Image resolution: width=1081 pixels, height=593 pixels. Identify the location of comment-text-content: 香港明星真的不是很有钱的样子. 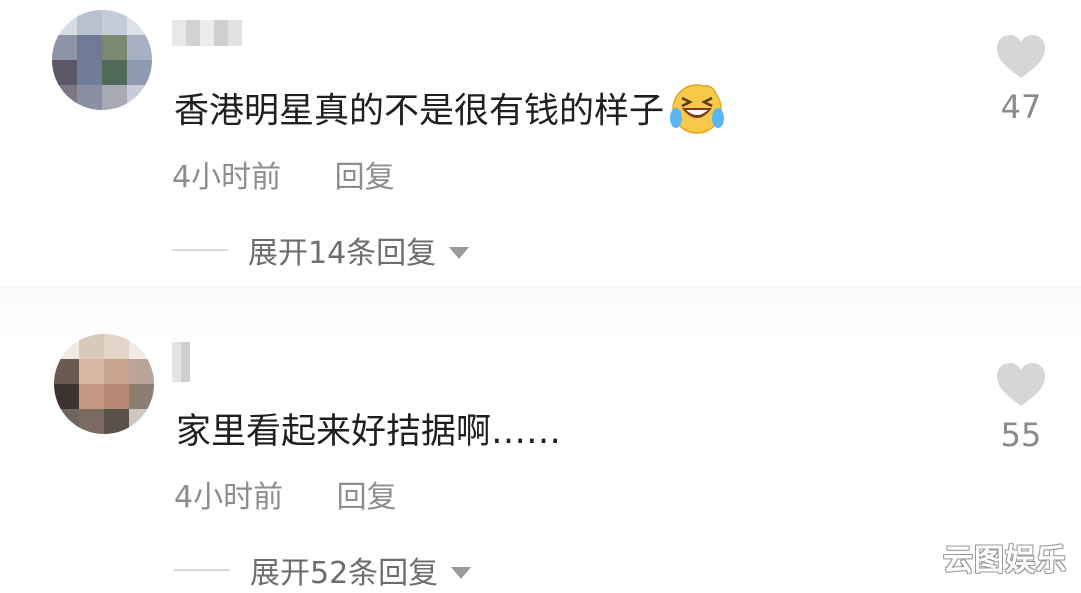
(419, 111).